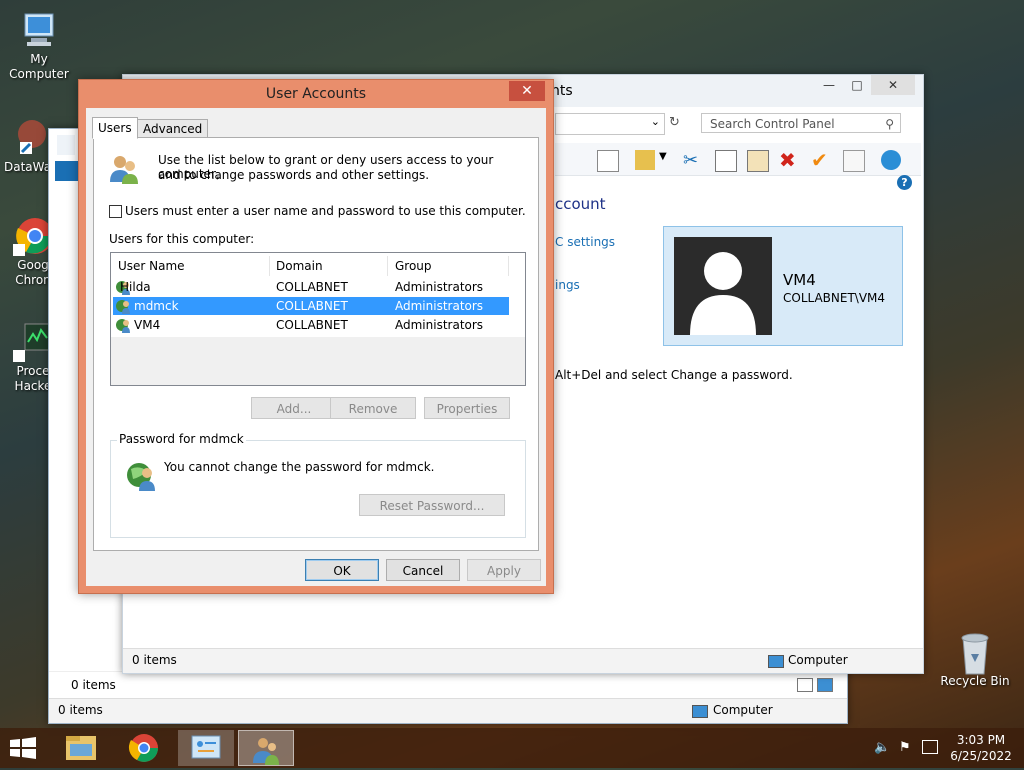 The height and width of the screenshot is (770, 1024). What do you see at coordinates (266, 748) in the screenshot?
I see `taskbar-user-accounts` at bounding box center [266, 748].